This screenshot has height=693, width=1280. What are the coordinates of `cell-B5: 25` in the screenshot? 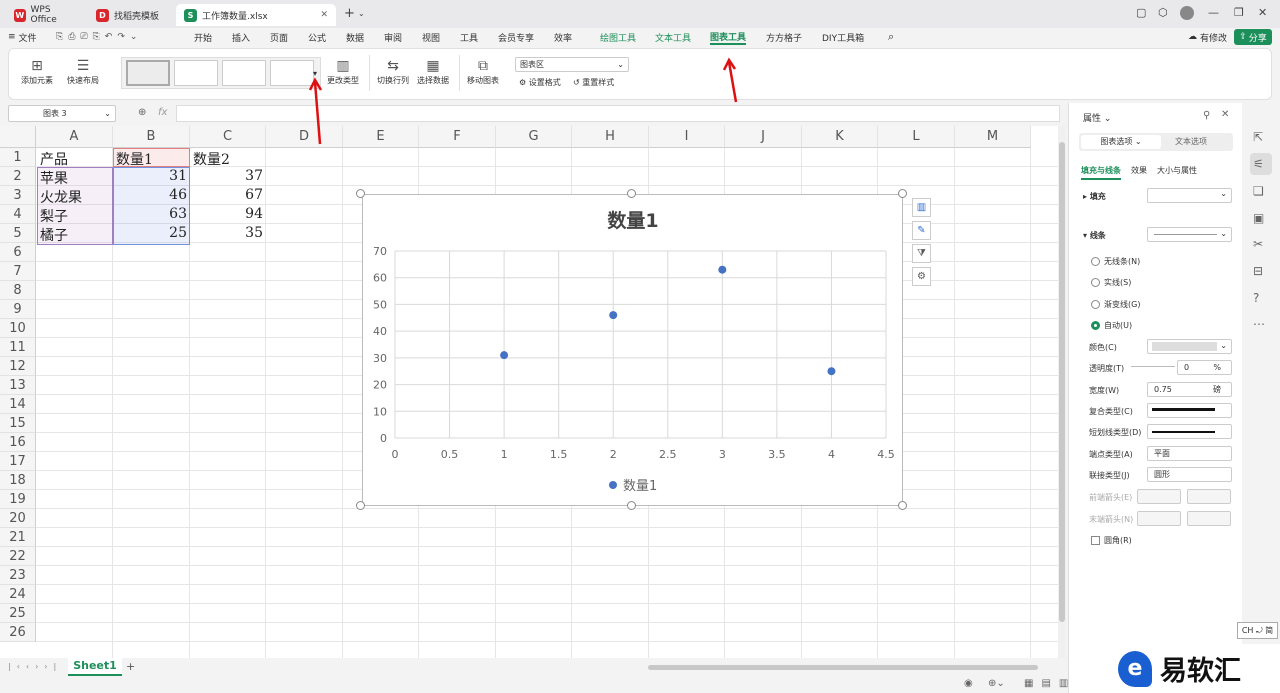 It's located at (151, 233).